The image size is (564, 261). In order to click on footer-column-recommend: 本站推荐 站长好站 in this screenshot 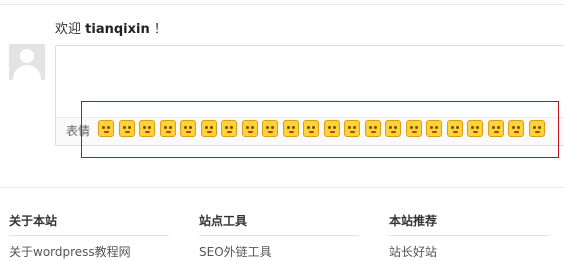, I will do `click(469, 237)`.